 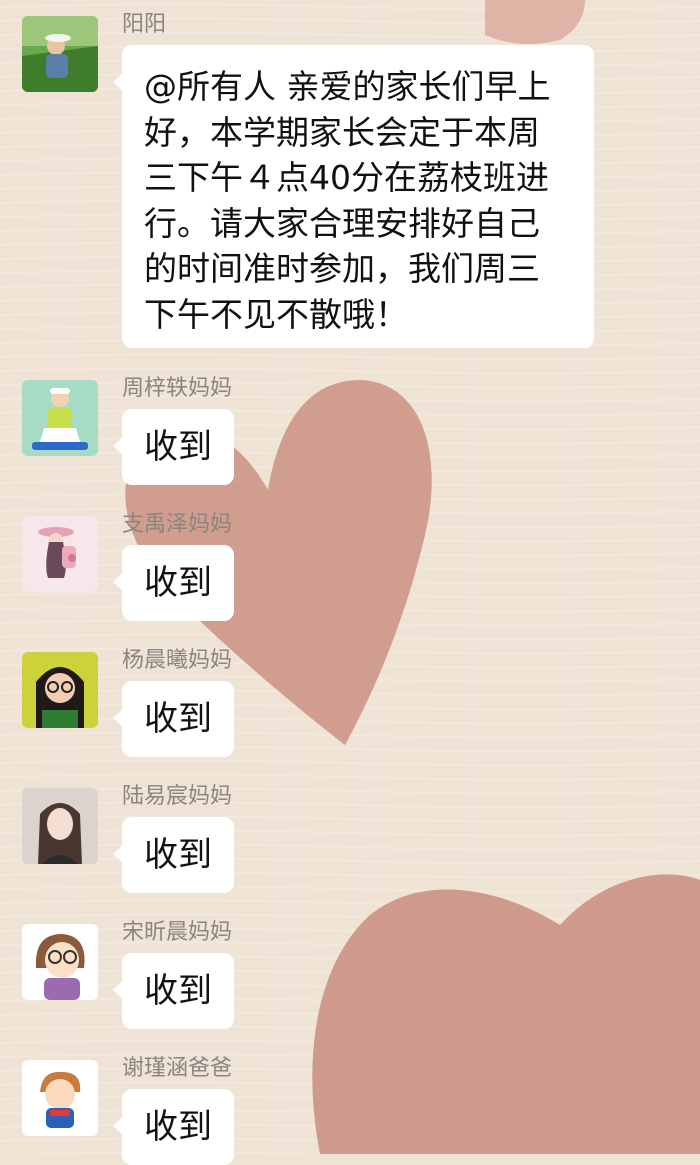 I want to click on sender-name: 宋昕晨妈妈, so click(x=177, y=932).